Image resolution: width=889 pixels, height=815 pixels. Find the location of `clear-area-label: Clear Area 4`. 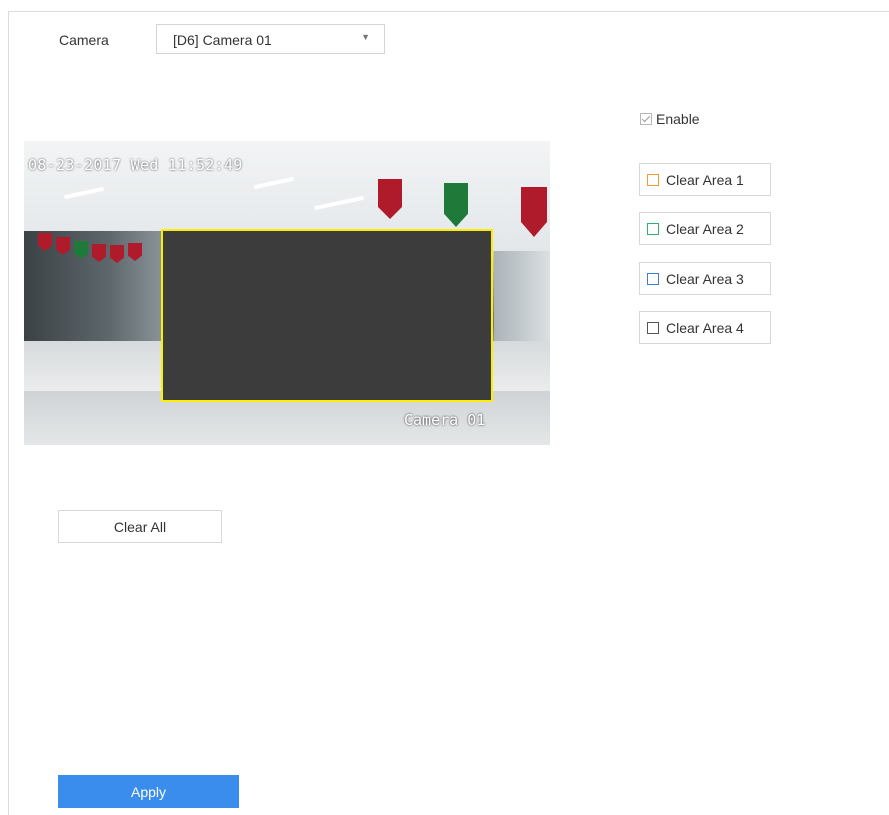

clear-area-label: Clear Area 4 is located at coordinates (705, 327).